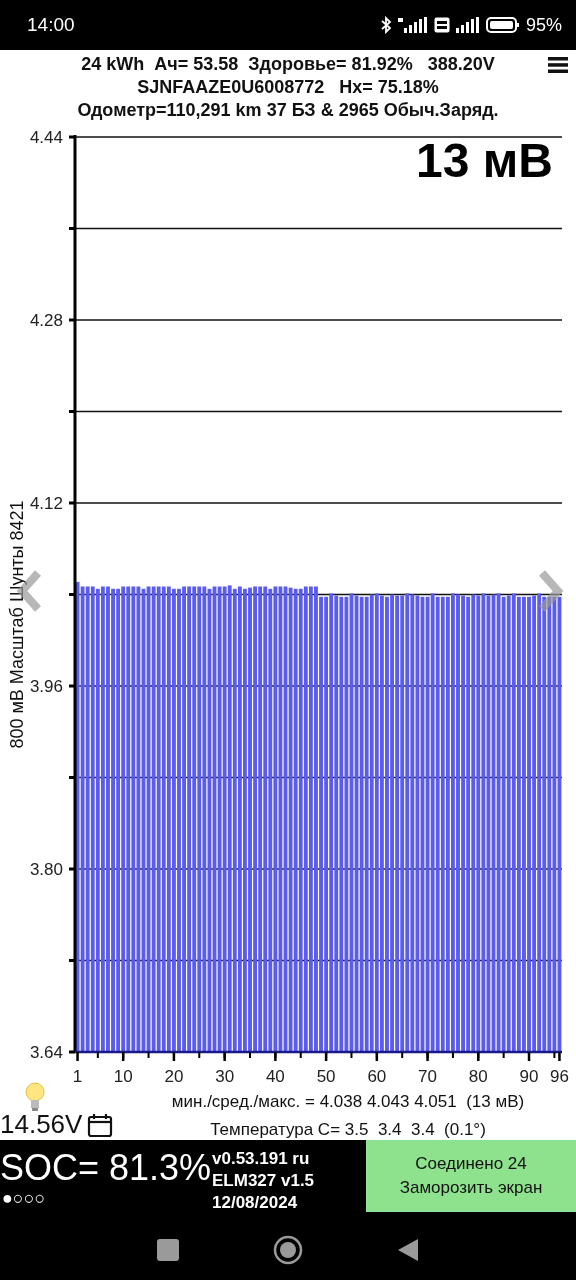  What do you see at coordinates (471, 1176) in the screenshot?
I see `connection-status-button: Соединено 24 Заморозить экран` at bounding box center [471, 1176].